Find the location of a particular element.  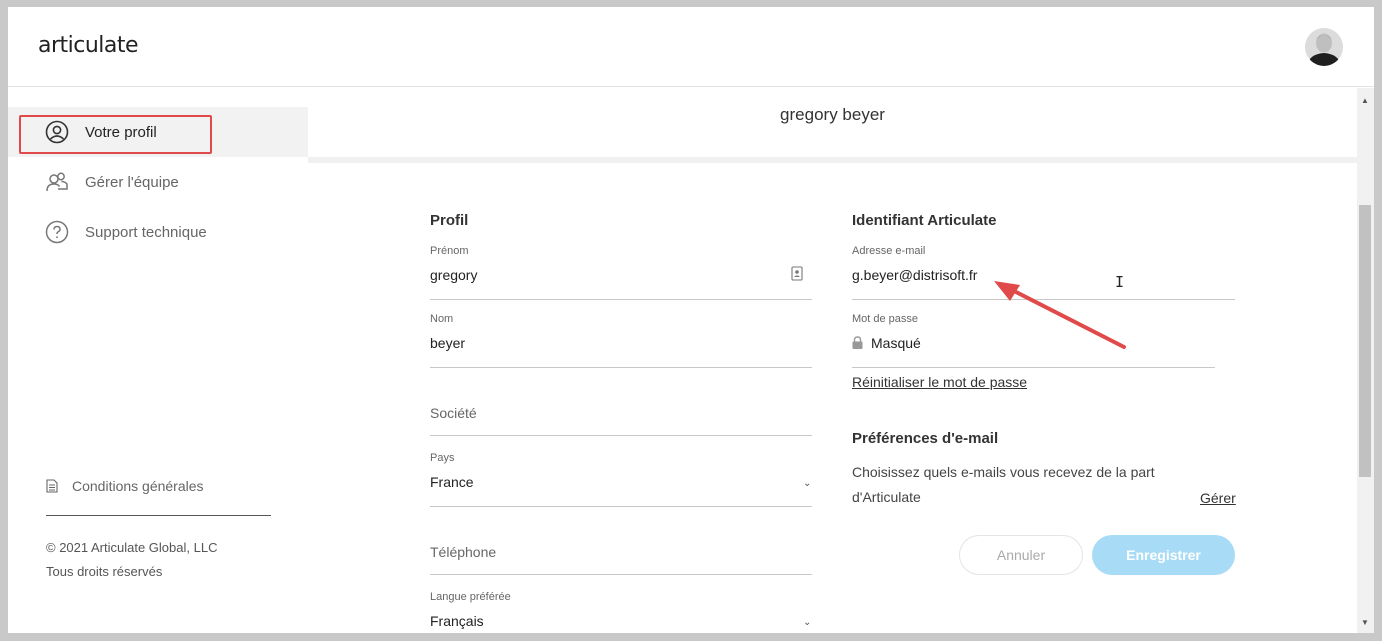

sidebar-item-label: Votre profil is located at coordinates (121, 132).